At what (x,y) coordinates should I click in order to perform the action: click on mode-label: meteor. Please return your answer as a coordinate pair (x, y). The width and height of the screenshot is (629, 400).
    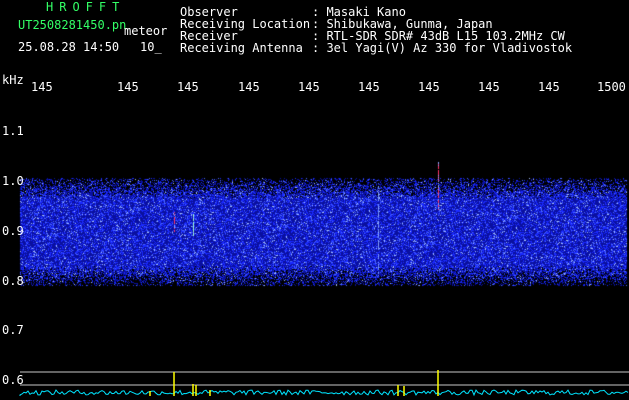
    Looking at the image, I should click on (146, 31).